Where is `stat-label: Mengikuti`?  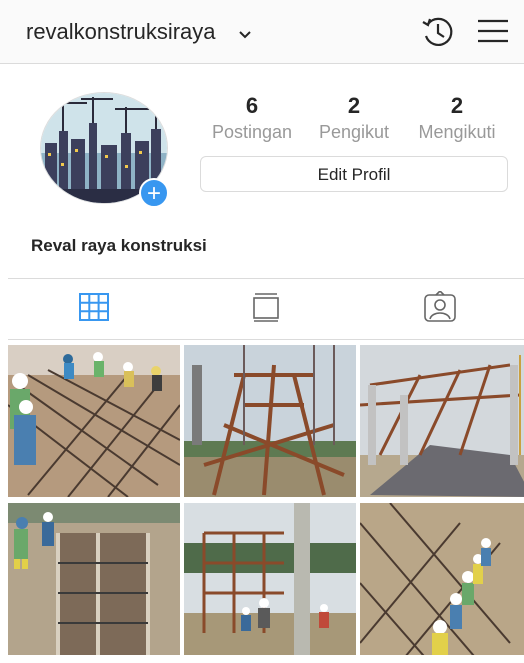 stat-label: Mengikuti is located at coordinates (457, 132).